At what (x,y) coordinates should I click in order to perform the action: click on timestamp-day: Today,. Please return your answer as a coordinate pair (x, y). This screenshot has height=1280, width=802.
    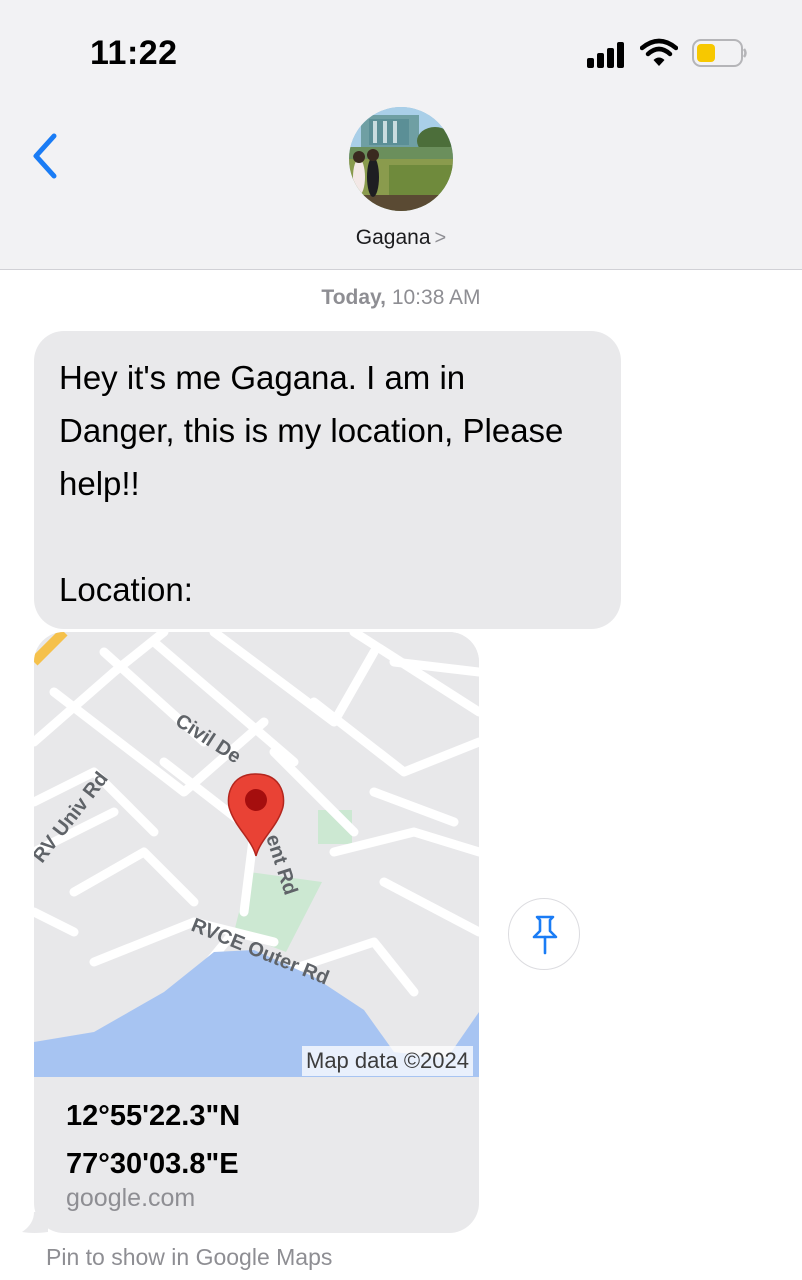
    Looking at the image, I should click on (353, 297).